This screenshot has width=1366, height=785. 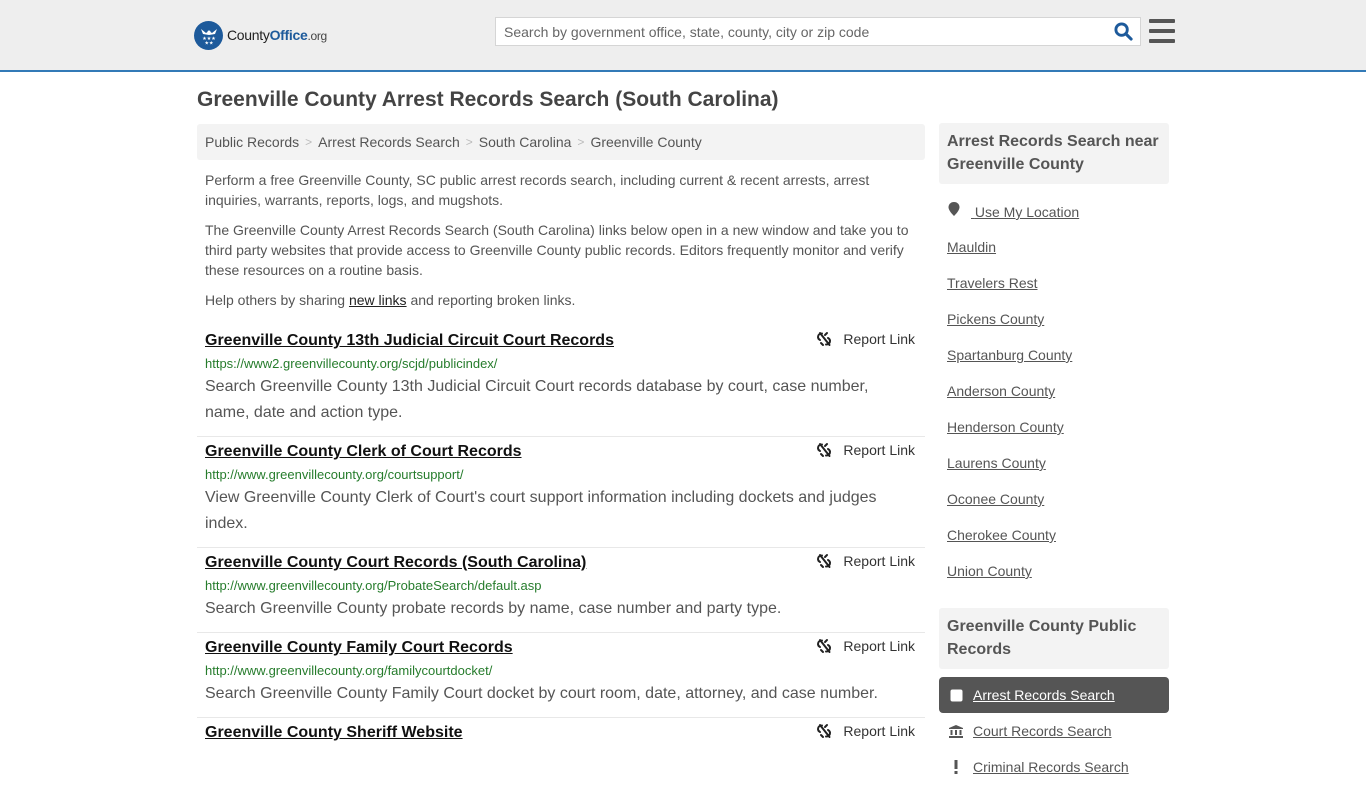 I want to click on search-icon, so click(x=1123, y=31).